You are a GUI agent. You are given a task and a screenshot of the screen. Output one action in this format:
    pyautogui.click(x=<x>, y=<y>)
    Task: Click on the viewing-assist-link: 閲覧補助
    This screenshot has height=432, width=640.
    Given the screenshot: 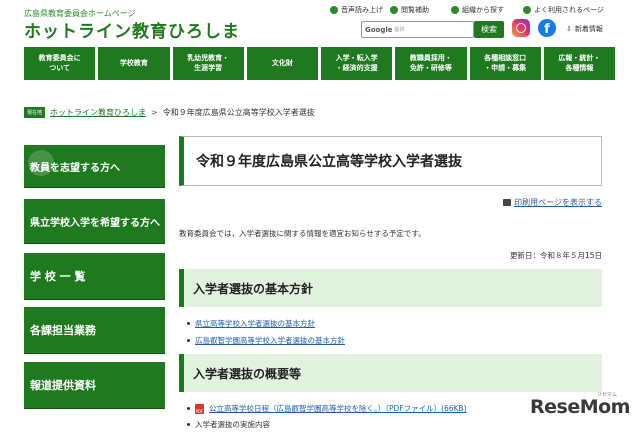 What is the action you would take?
    pyautogui.click(x=409, y=10)
    